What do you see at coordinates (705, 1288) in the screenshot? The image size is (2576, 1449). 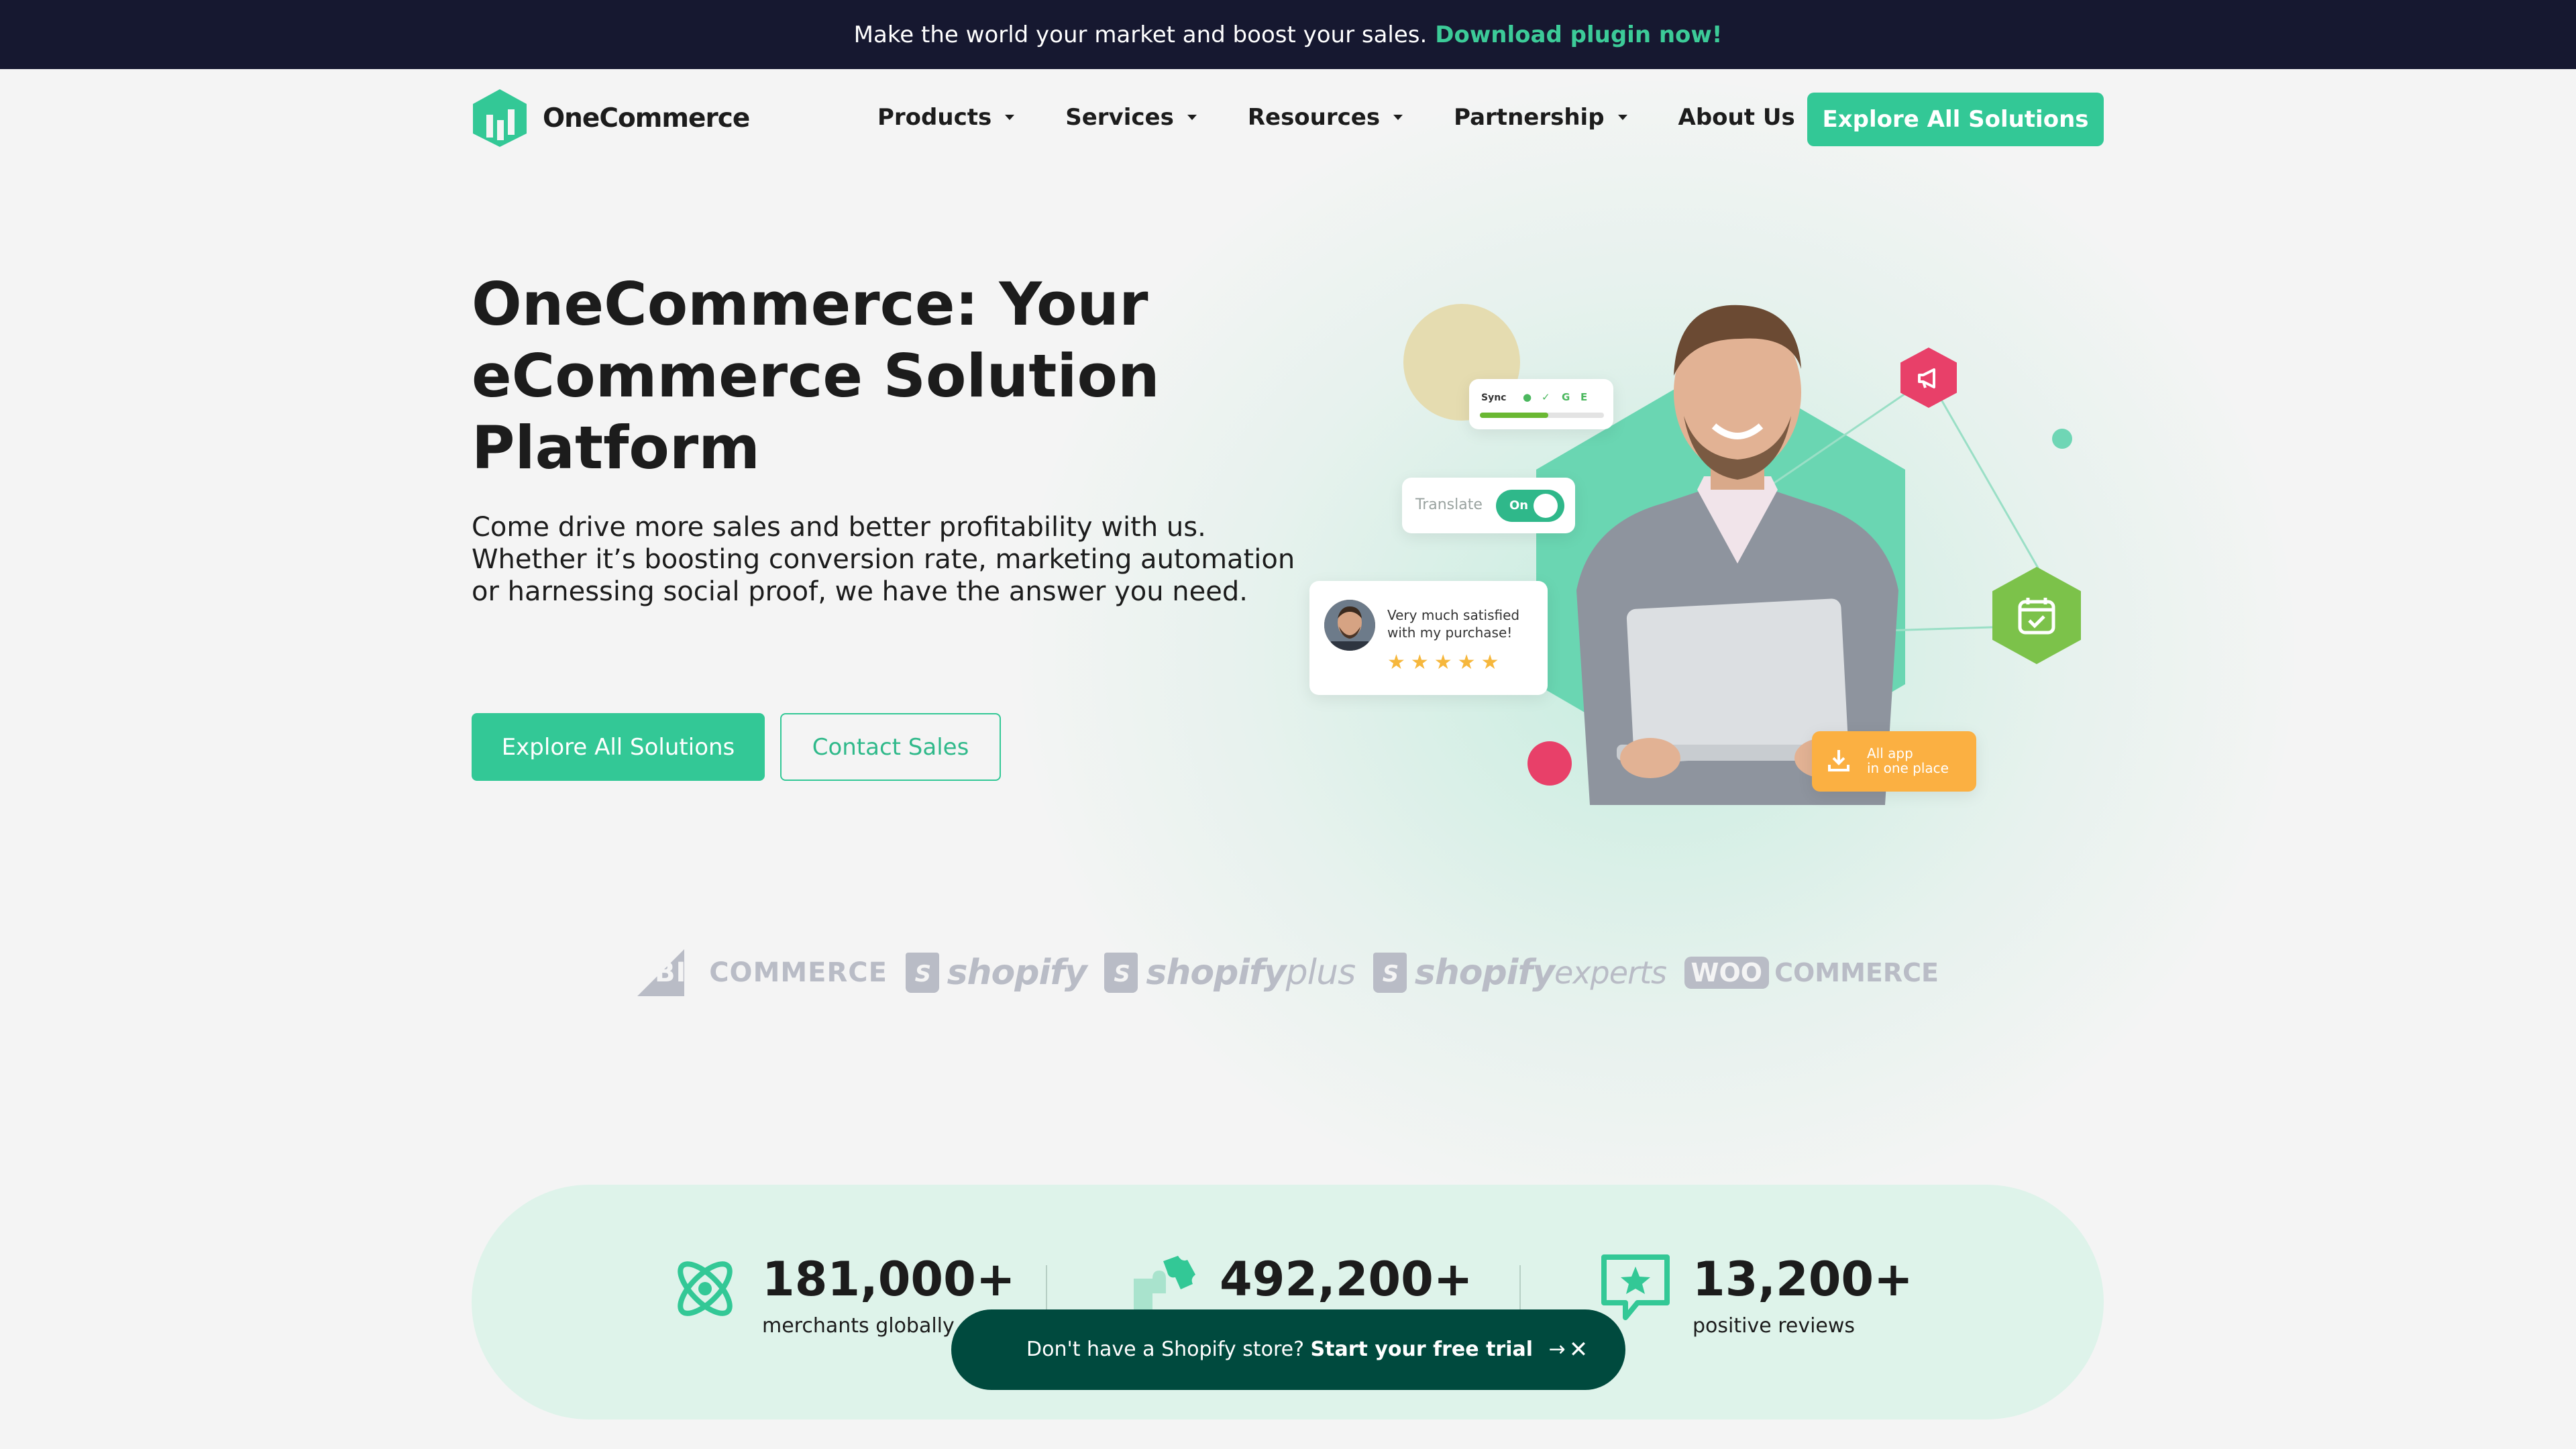 I see `atom-icon` at bounding box center [705, 1288].